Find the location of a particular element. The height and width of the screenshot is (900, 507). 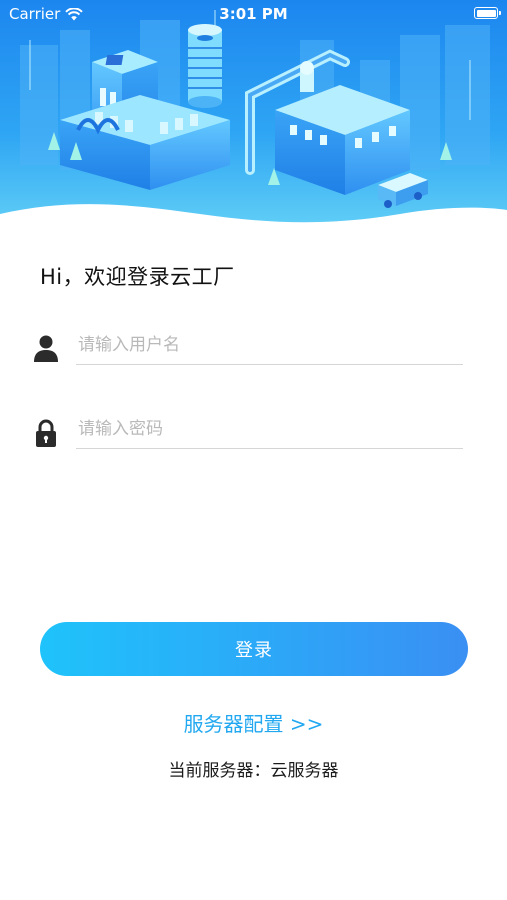

username-field is located at coordinates (247, 348).